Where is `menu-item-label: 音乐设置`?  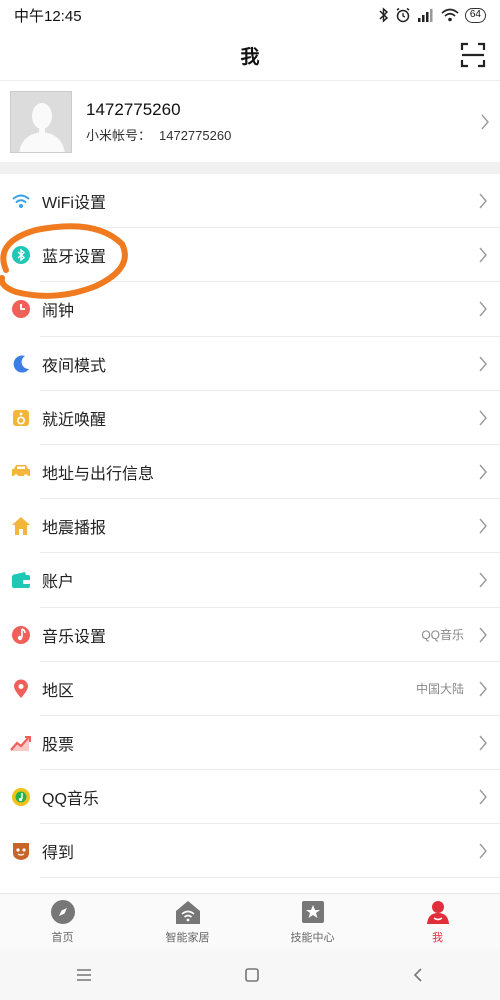 menu-item-label: 音乐设置 is located at coordinates (74, 637).